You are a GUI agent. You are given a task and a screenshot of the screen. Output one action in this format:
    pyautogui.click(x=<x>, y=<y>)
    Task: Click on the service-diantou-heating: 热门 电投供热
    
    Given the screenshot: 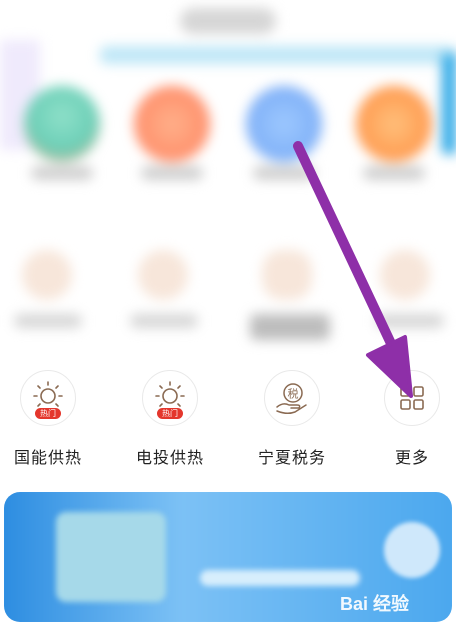 What is the action you would take?
    pyautogui.click(x=170, y=417)
    